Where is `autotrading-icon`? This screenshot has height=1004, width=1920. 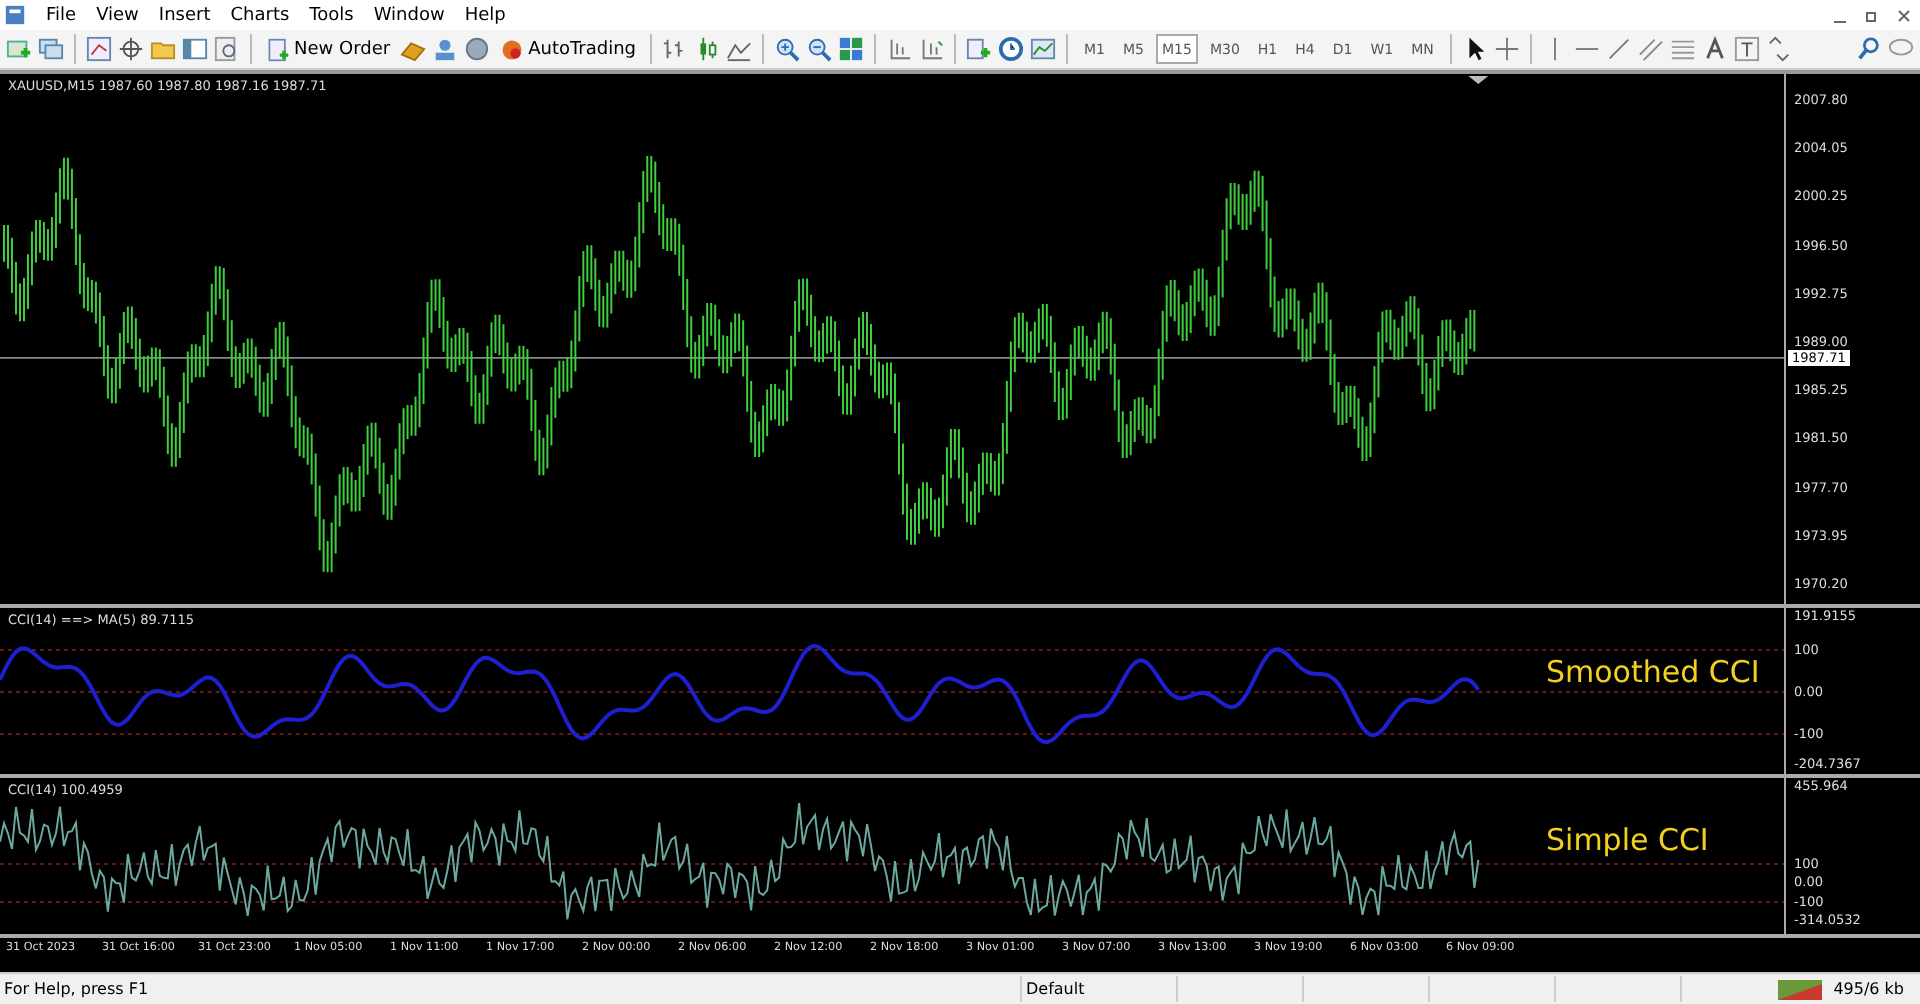 autotrading-icon is located at coordinates (512, 49).